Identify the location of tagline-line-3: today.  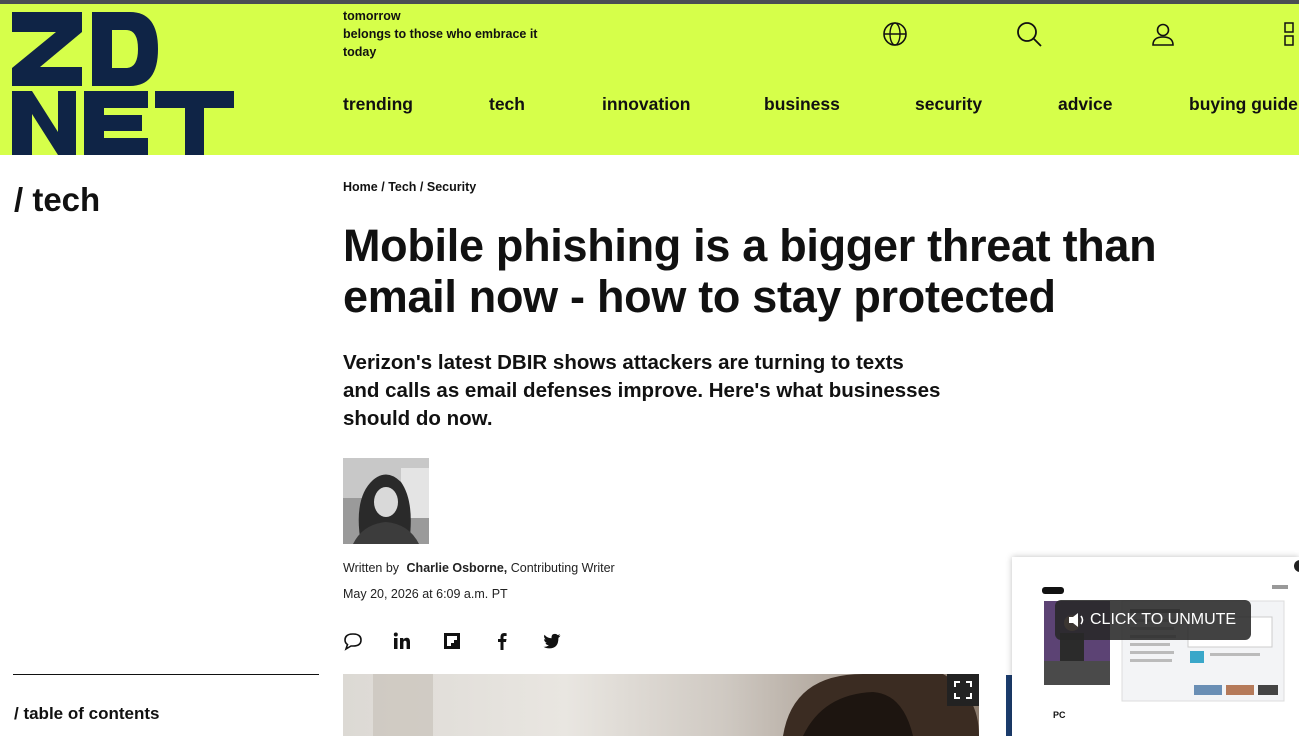
(360, 52).